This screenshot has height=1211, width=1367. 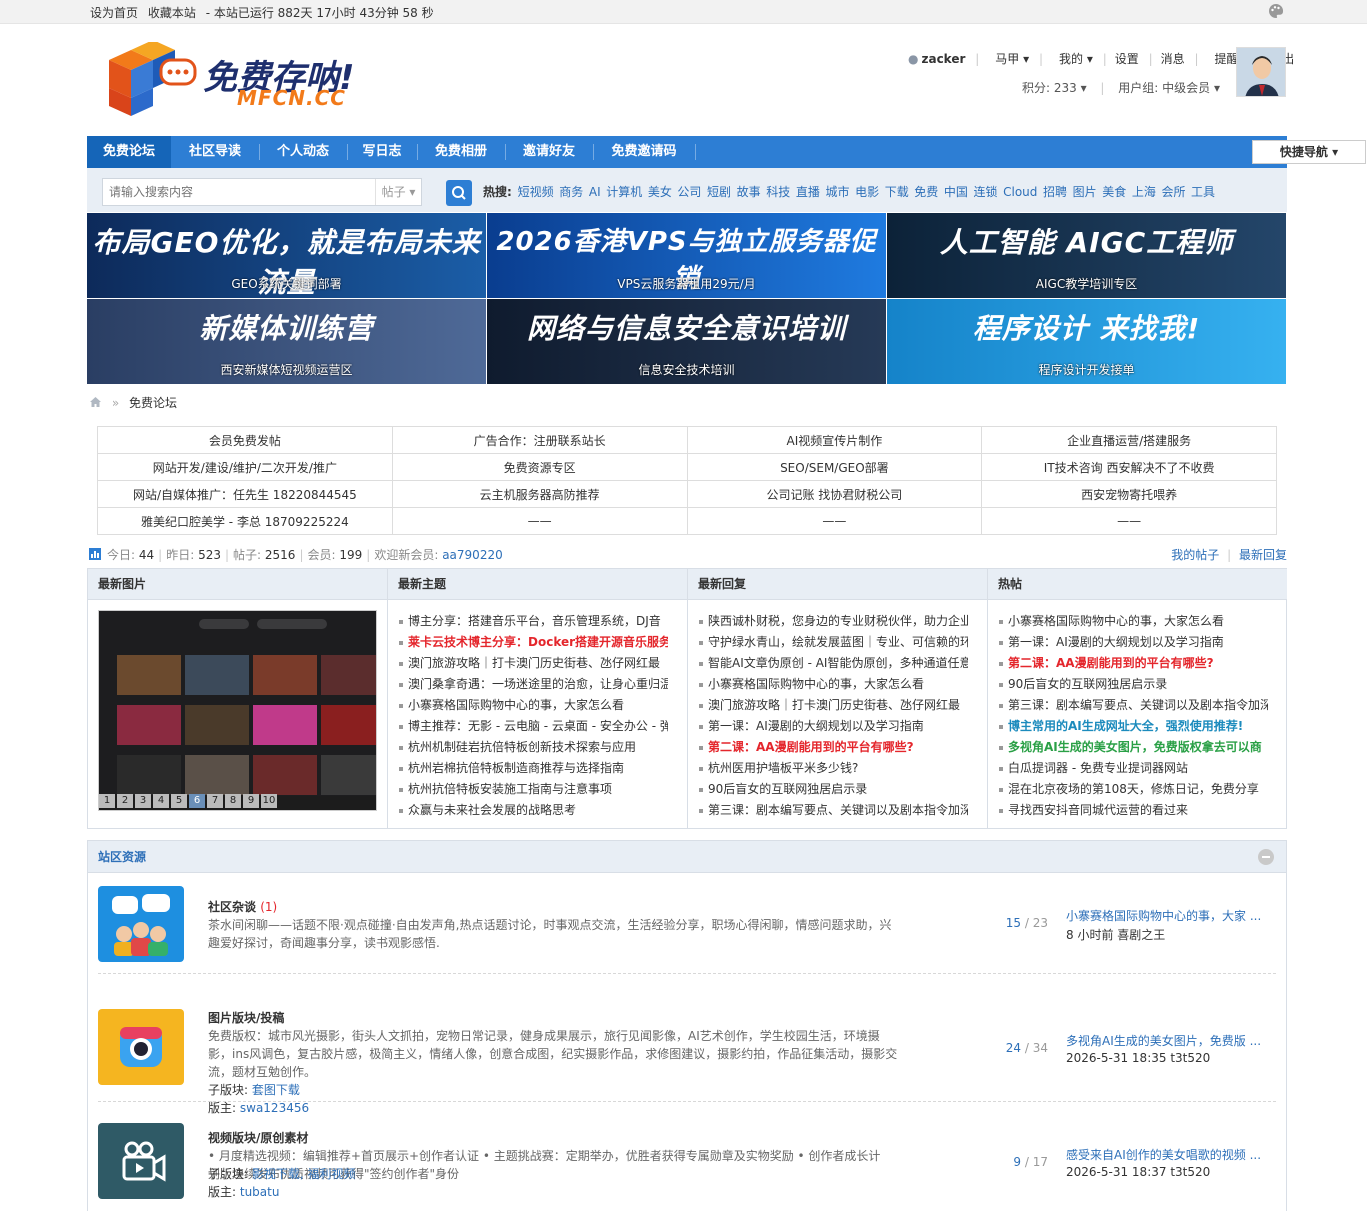 What do you see at coordinates (833, 621) in the screenshot?
I see `thread-link: 陕西诚朴财税，您身边的专业财税伙伴，助力企业` at bounding box center [833, 621].